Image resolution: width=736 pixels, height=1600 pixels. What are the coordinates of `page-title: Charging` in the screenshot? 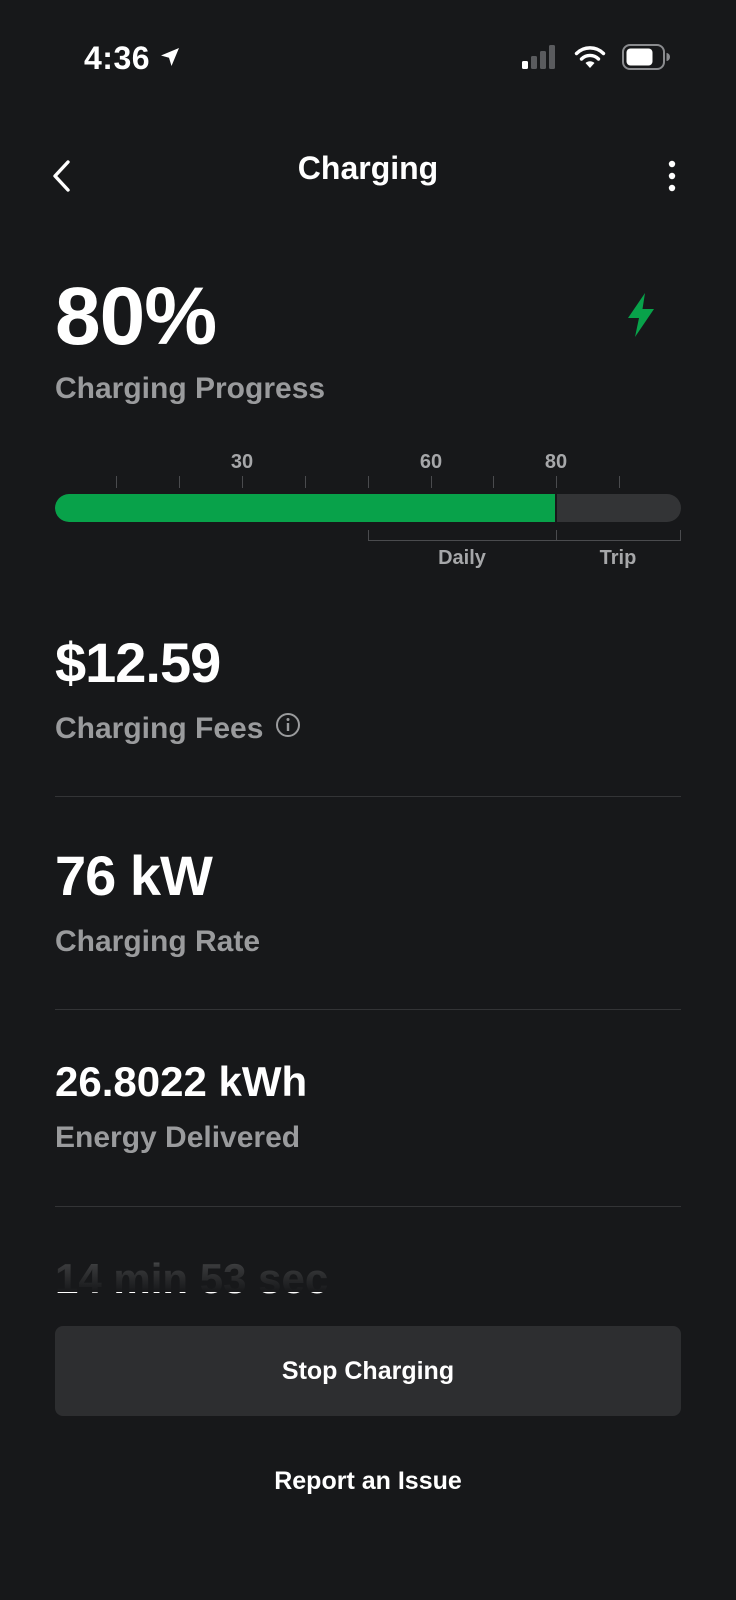 It's located at (368, 168).